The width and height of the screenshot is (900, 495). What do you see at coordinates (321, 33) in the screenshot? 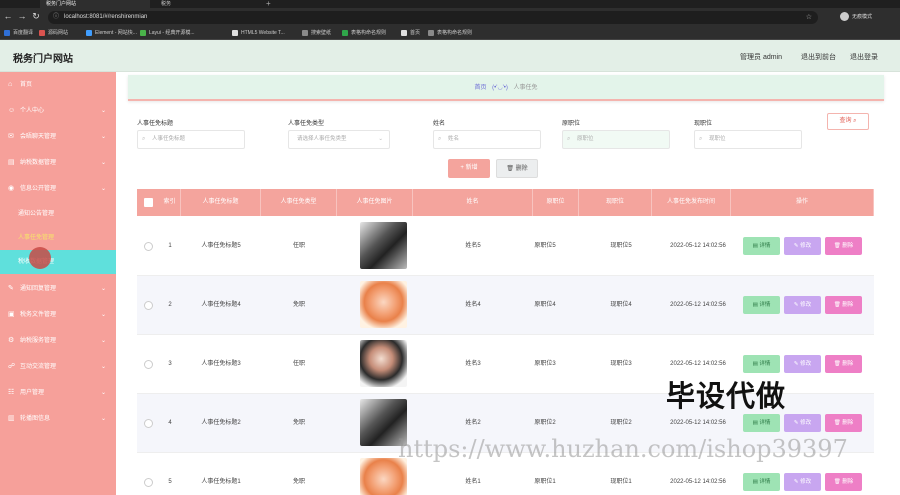
I see `bookmark-label: 搜索壁纸` at bounding box center [321, 33].